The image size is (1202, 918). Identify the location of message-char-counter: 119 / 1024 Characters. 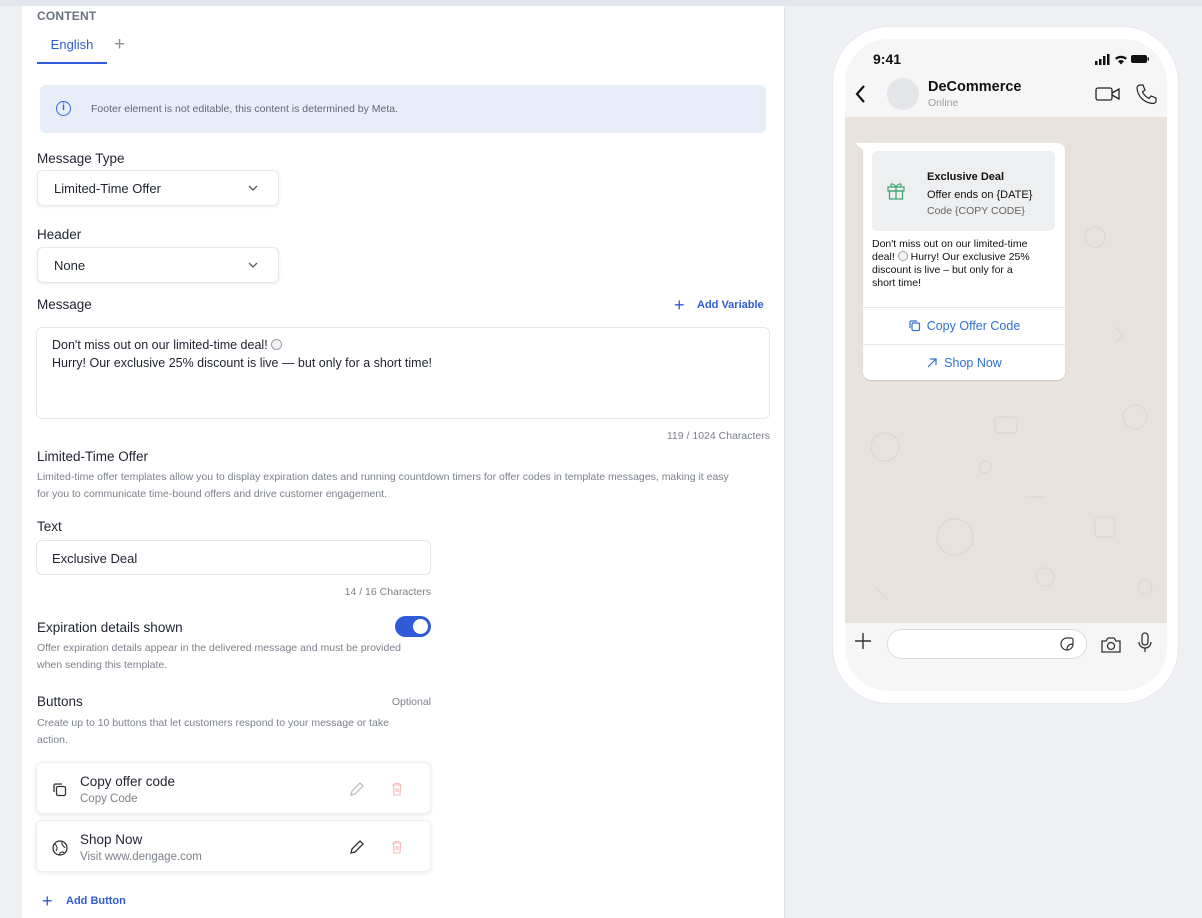
(718, 436).